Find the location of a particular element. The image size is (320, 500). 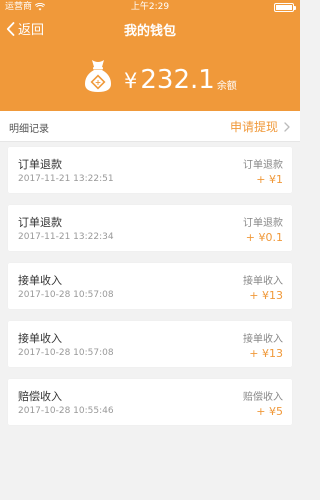

transaction-amount: + ¥0.1 is located at coordinates (264, 237).